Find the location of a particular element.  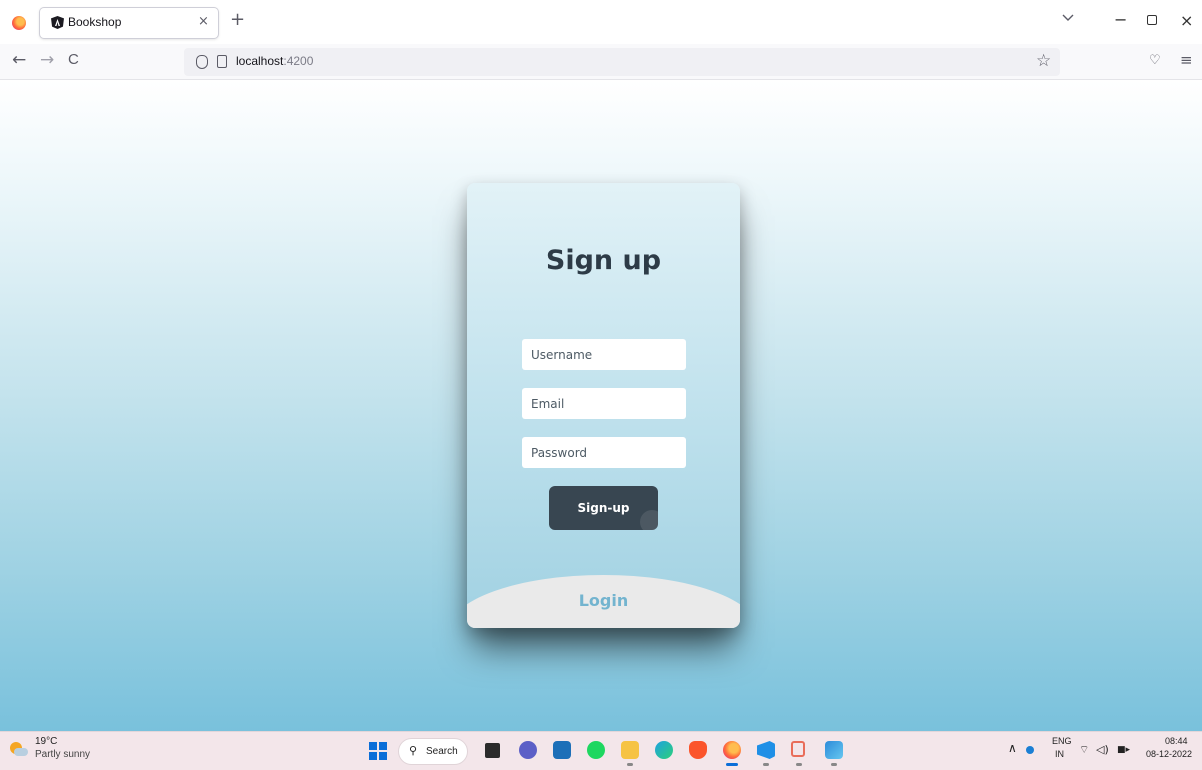

brave-icon is located at coordinates (698, 750).